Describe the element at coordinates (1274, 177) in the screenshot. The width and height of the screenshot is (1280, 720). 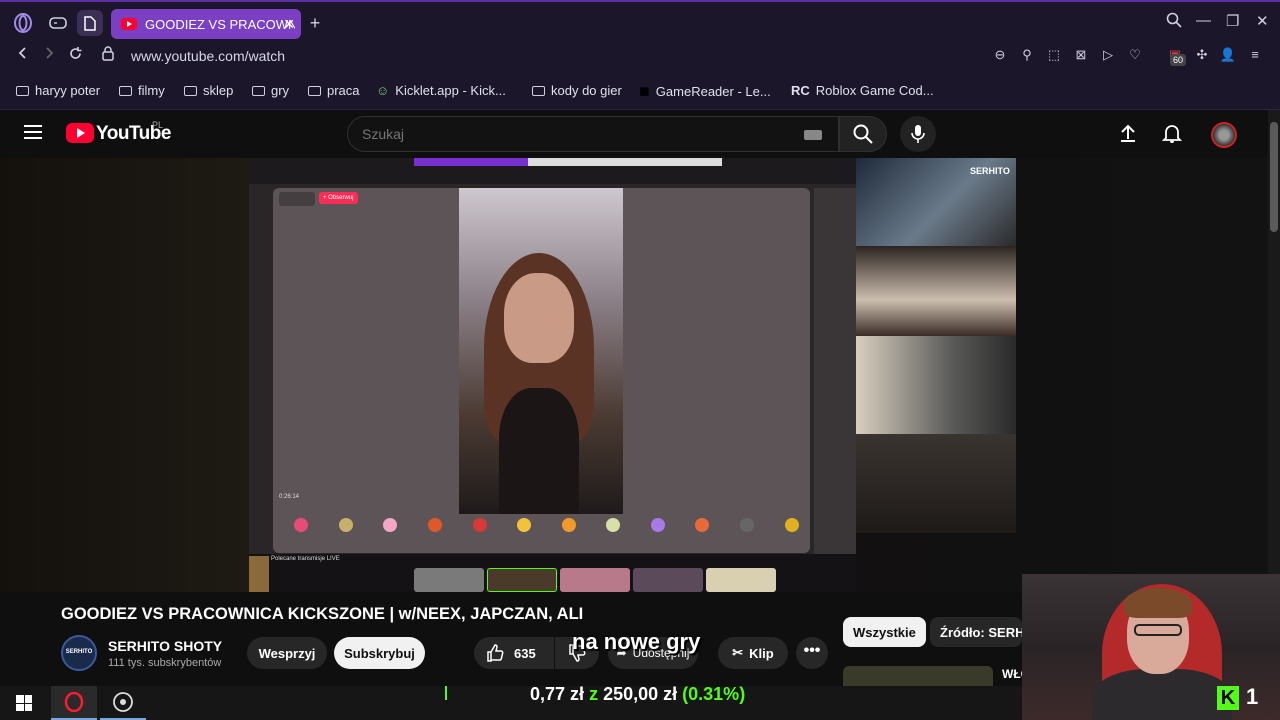
I see `scroll-thumb` at that location.